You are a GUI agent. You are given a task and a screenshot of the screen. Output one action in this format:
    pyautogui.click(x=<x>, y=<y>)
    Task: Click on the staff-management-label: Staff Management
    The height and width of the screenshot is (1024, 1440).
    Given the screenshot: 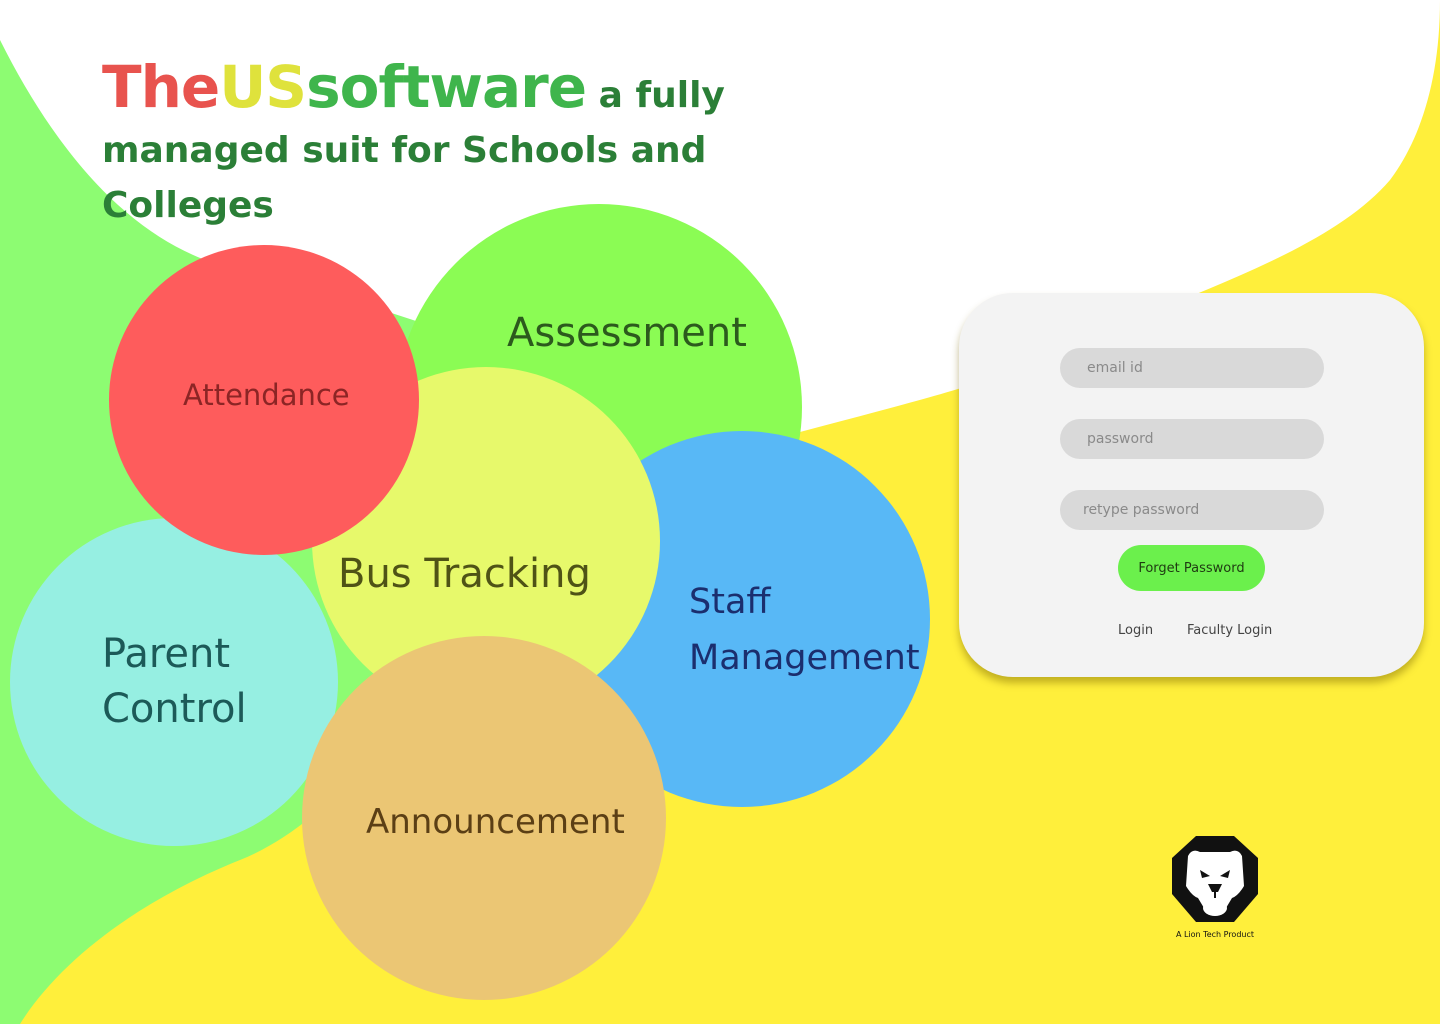 What is the action you would take?
    pyautogui.click(x=804, y=630)
    